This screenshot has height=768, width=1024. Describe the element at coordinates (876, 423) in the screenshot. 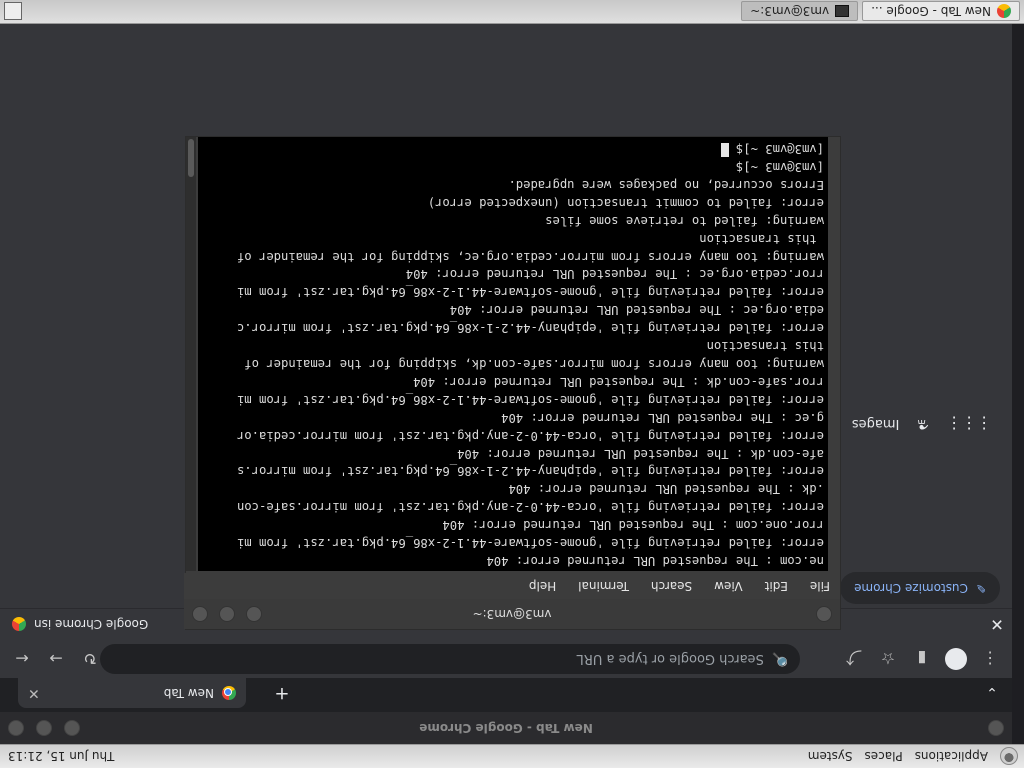

I see `images-link: Images` at that location.